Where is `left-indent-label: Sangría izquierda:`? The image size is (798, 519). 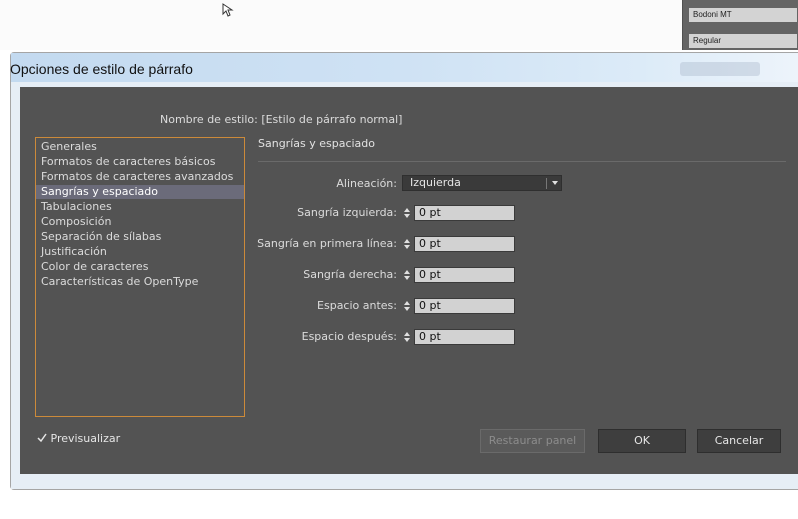
left-indent-label: Sangría izquierda: is located at coordinates (347, 212).